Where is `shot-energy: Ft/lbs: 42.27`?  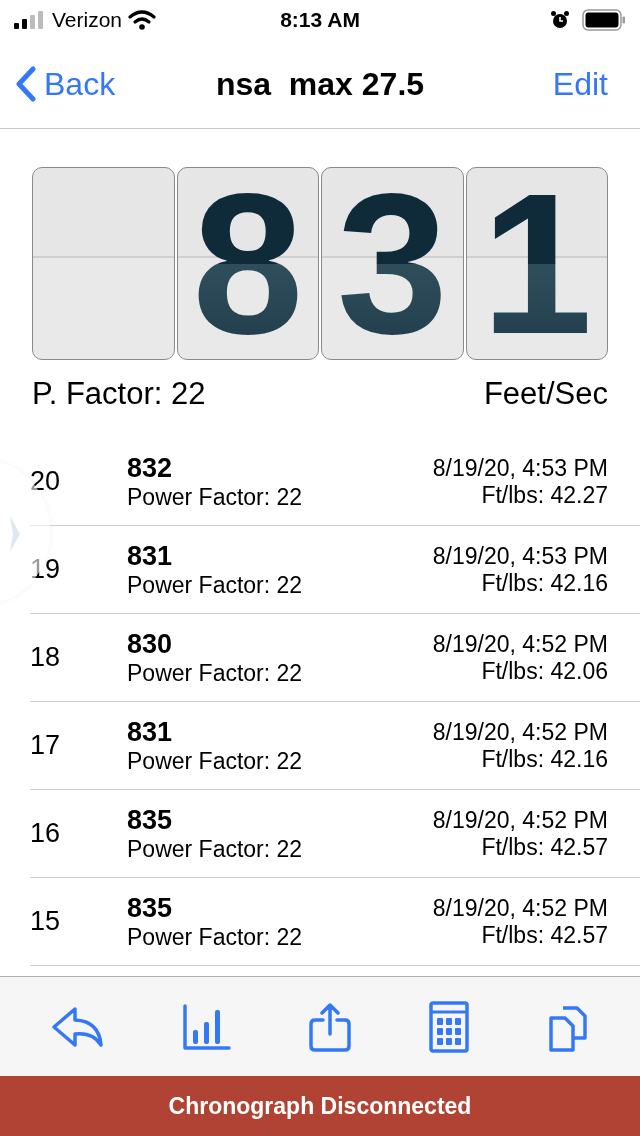 shot-energy: Ft/lbs: 42.27 is located at coordinates (544, 495).